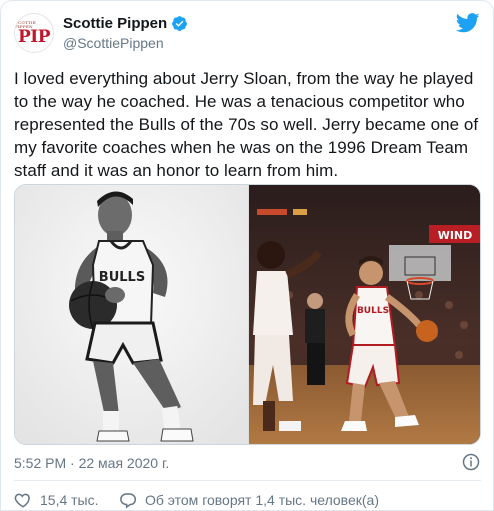  I want to click on comment-icon, so click(128, 501).